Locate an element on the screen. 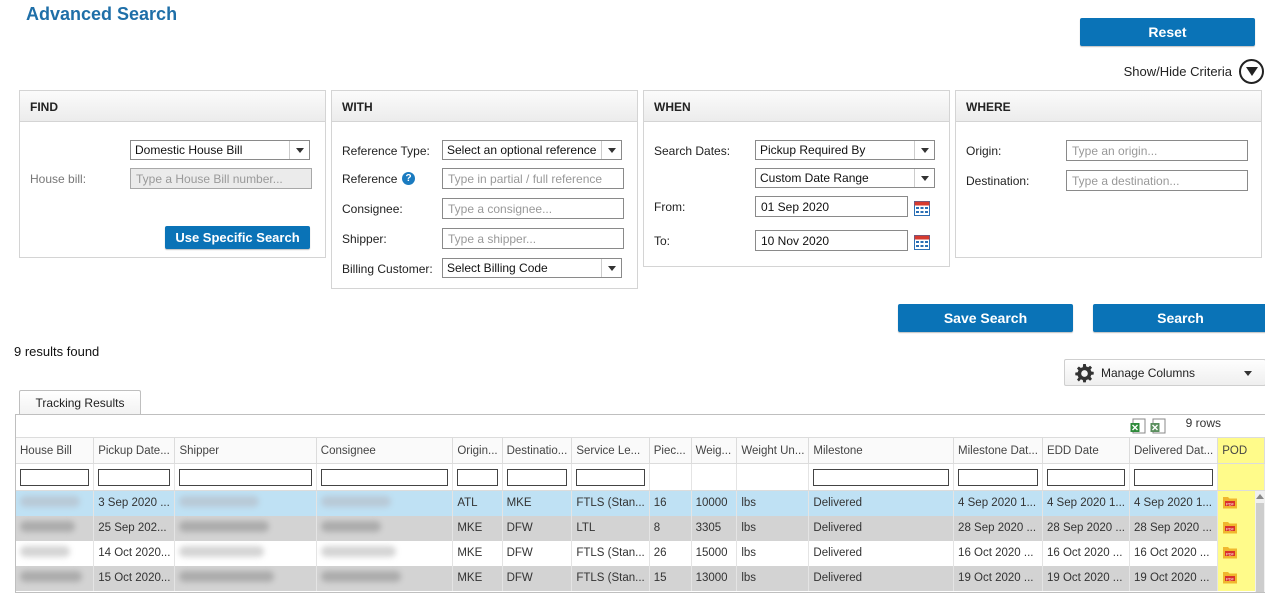  results-count: 9 results found is located at coordinates (57, 351).